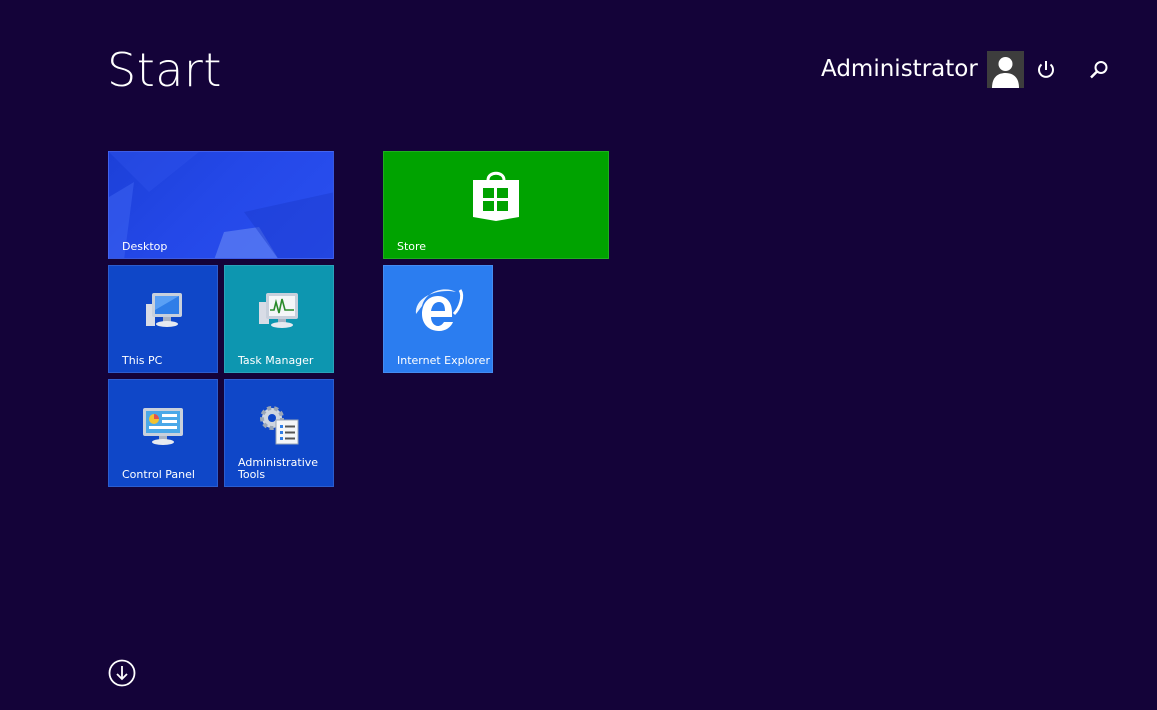  What do you see at coordinates (279, 425) in the screenshot?
I see `admin-tools-icon` at bounding box center [279, 425].